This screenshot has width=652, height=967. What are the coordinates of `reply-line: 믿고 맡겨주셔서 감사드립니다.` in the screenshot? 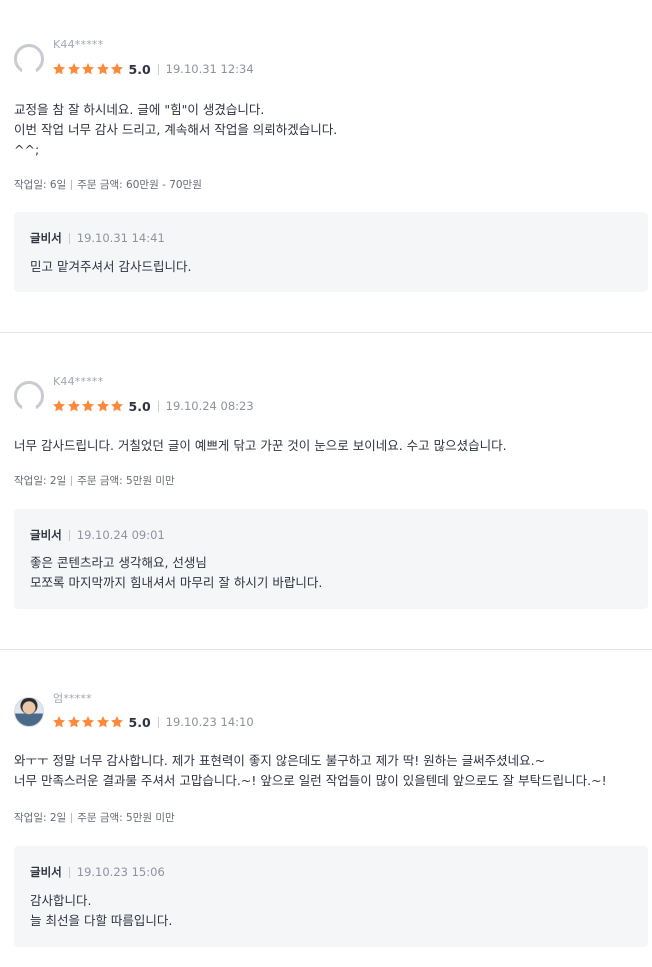 It's located at (111, 266).